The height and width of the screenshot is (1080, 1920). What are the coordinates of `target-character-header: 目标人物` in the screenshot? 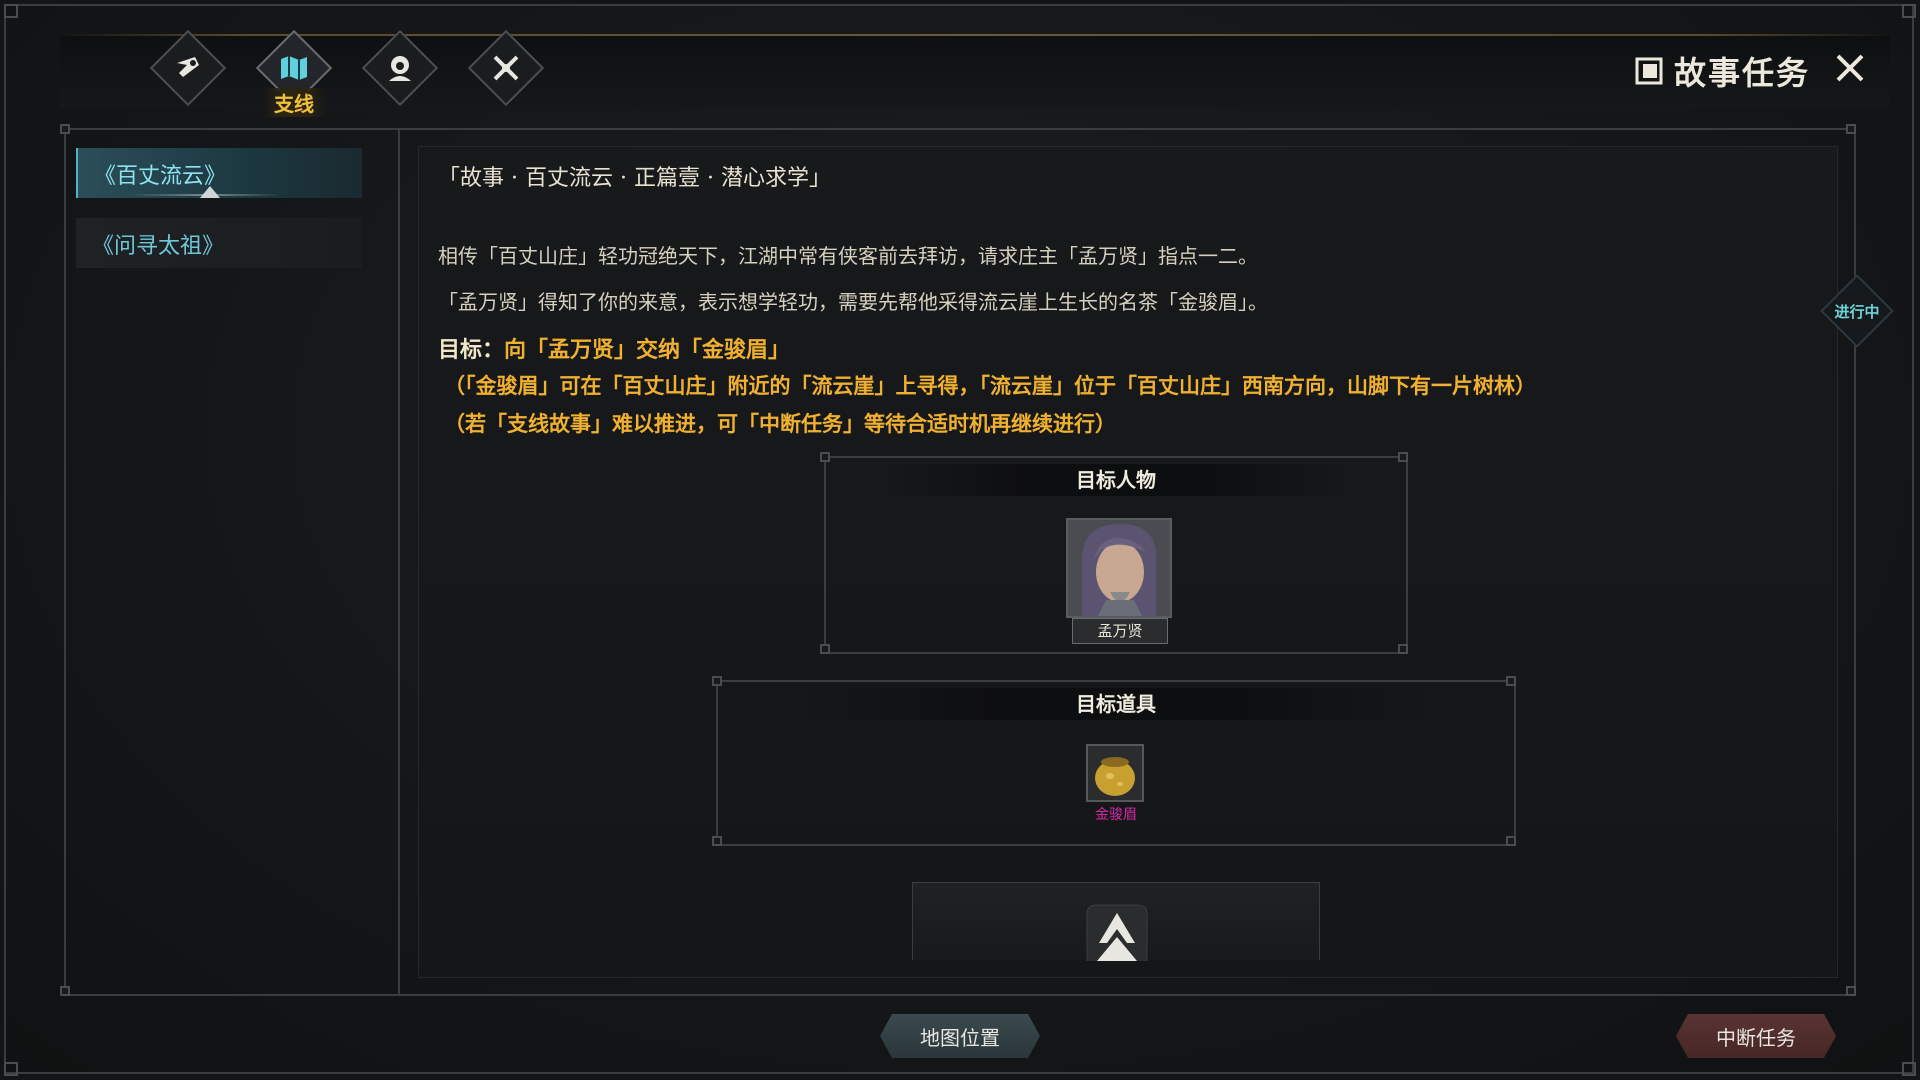 It's located at (1116, 480).